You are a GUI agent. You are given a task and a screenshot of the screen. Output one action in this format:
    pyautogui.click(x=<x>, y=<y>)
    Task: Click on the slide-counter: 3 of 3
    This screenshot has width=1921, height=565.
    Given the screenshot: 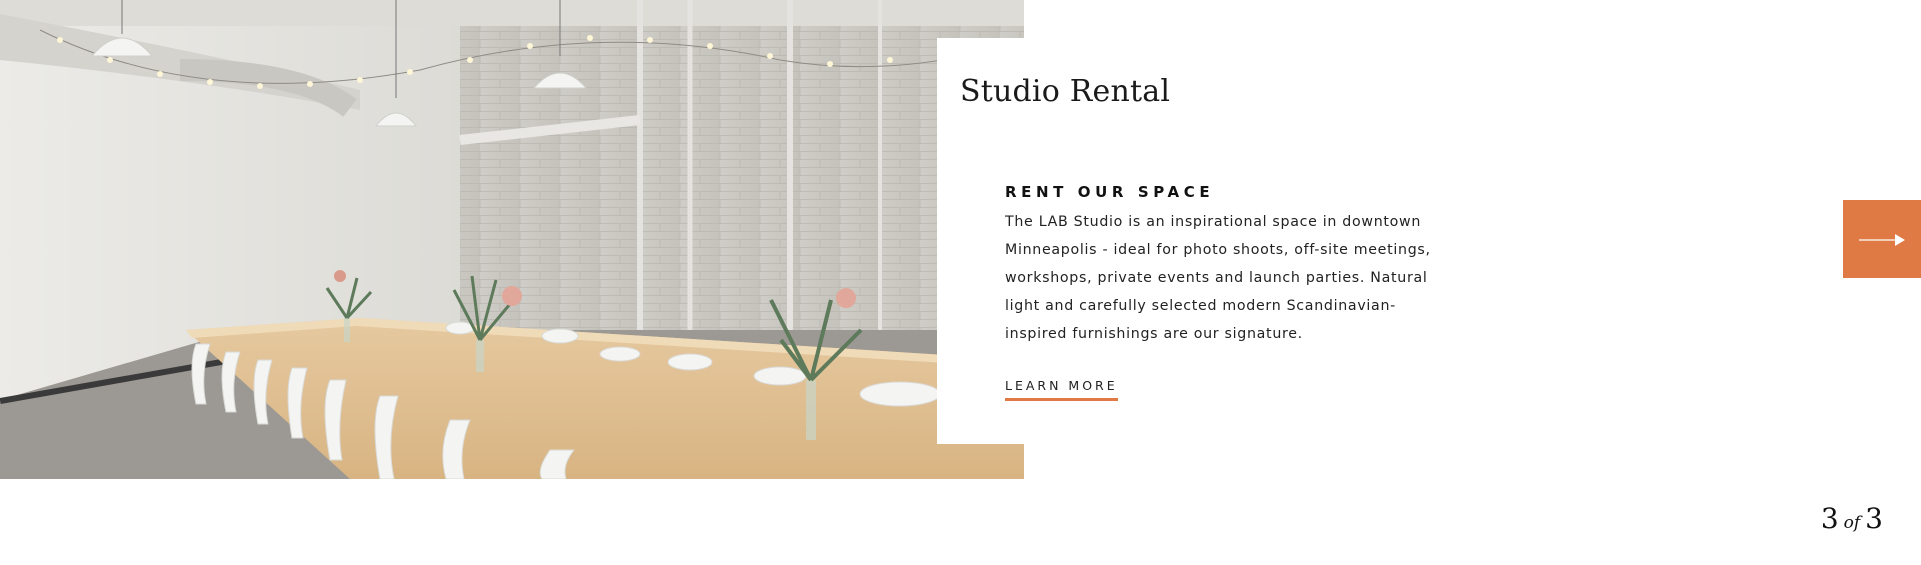 What is the action you would take?
    pyautogui.click(x=1852, y=518)
    